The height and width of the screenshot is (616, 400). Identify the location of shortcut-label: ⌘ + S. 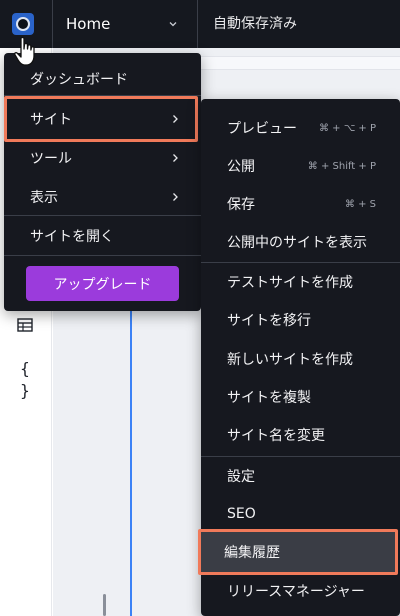
(360, 204).